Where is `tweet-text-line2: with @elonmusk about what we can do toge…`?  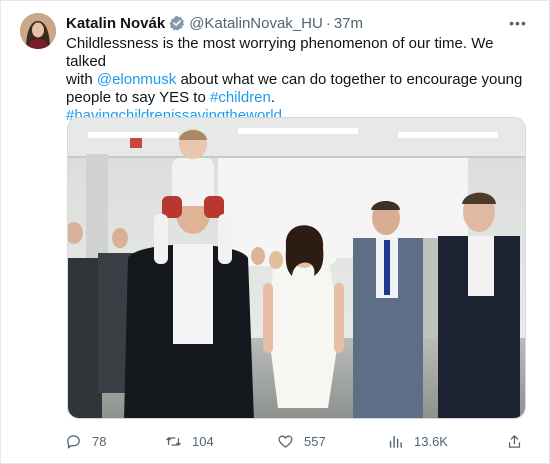
tweet-text-line2: with @elonmusk about what we can do toge… is located at coordinates (301, 80).